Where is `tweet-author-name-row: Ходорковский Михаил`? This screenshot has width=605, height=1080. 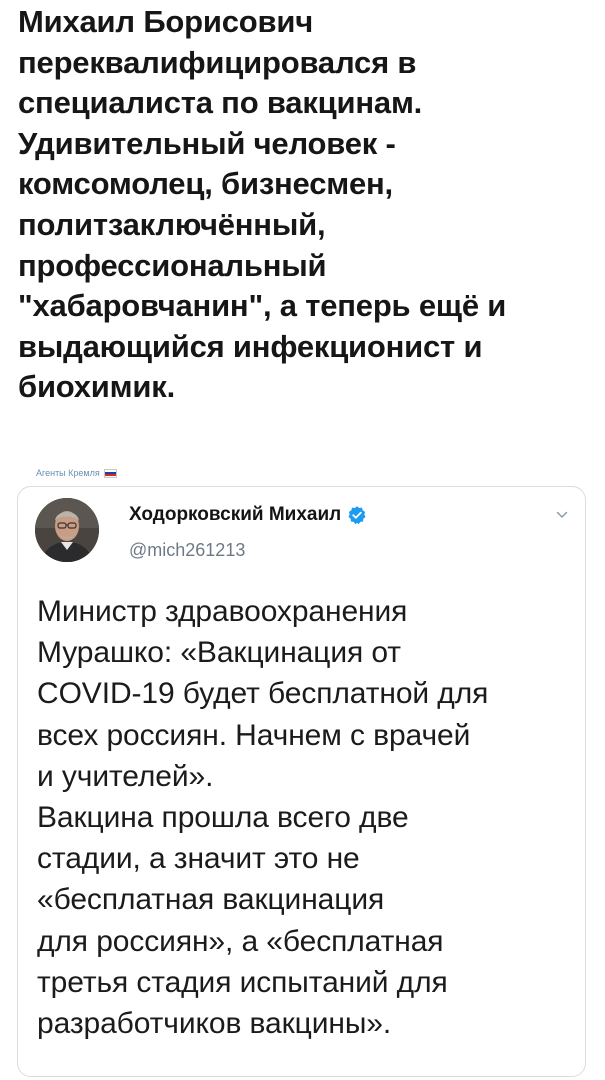
tweet-author-name-row: Ходорковский Михаил is located at coordinates (248, 515).